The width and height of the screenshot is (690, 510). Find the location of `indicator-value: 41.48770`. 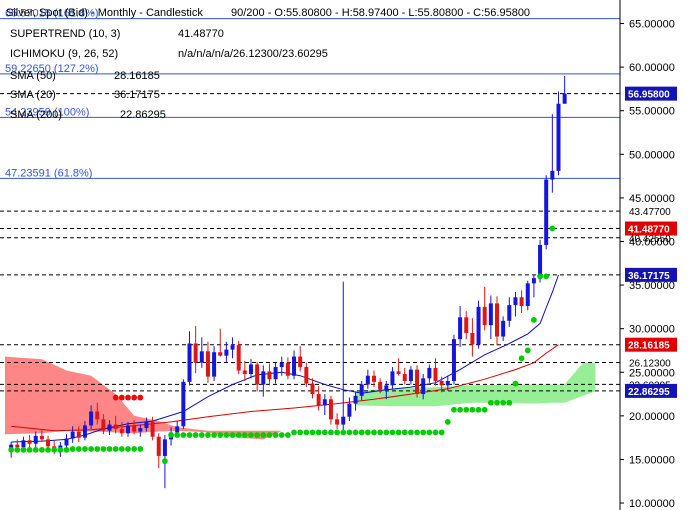

indicator-value: 41.48770 is located at coordinates (201, 34).